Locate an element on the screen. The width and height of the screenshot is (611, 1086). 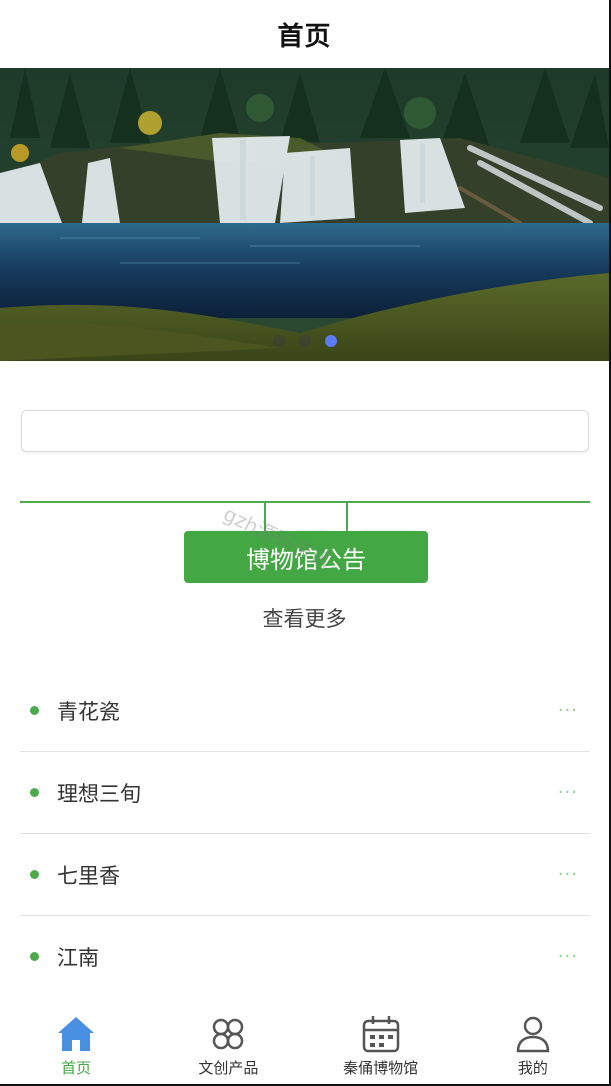
tab-cultural-products: 文创产品 is located at coordinates (228, 1045).